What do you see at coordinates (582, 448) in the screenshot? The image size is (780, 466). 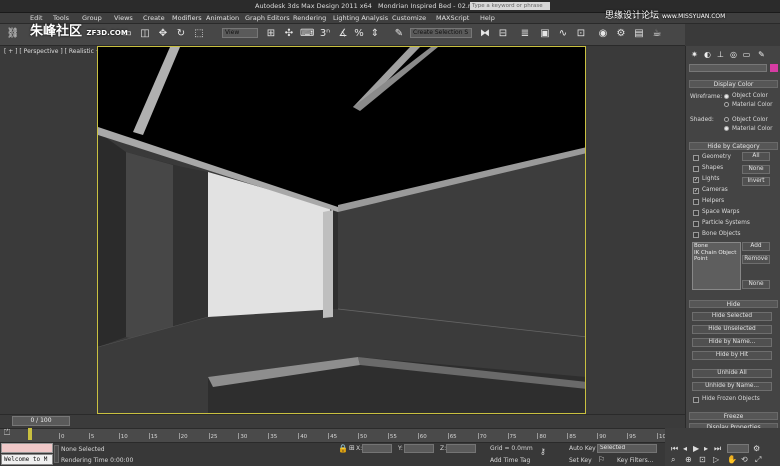 I see `auto-key-button: Auto Key` at bounding box center [582, 448].